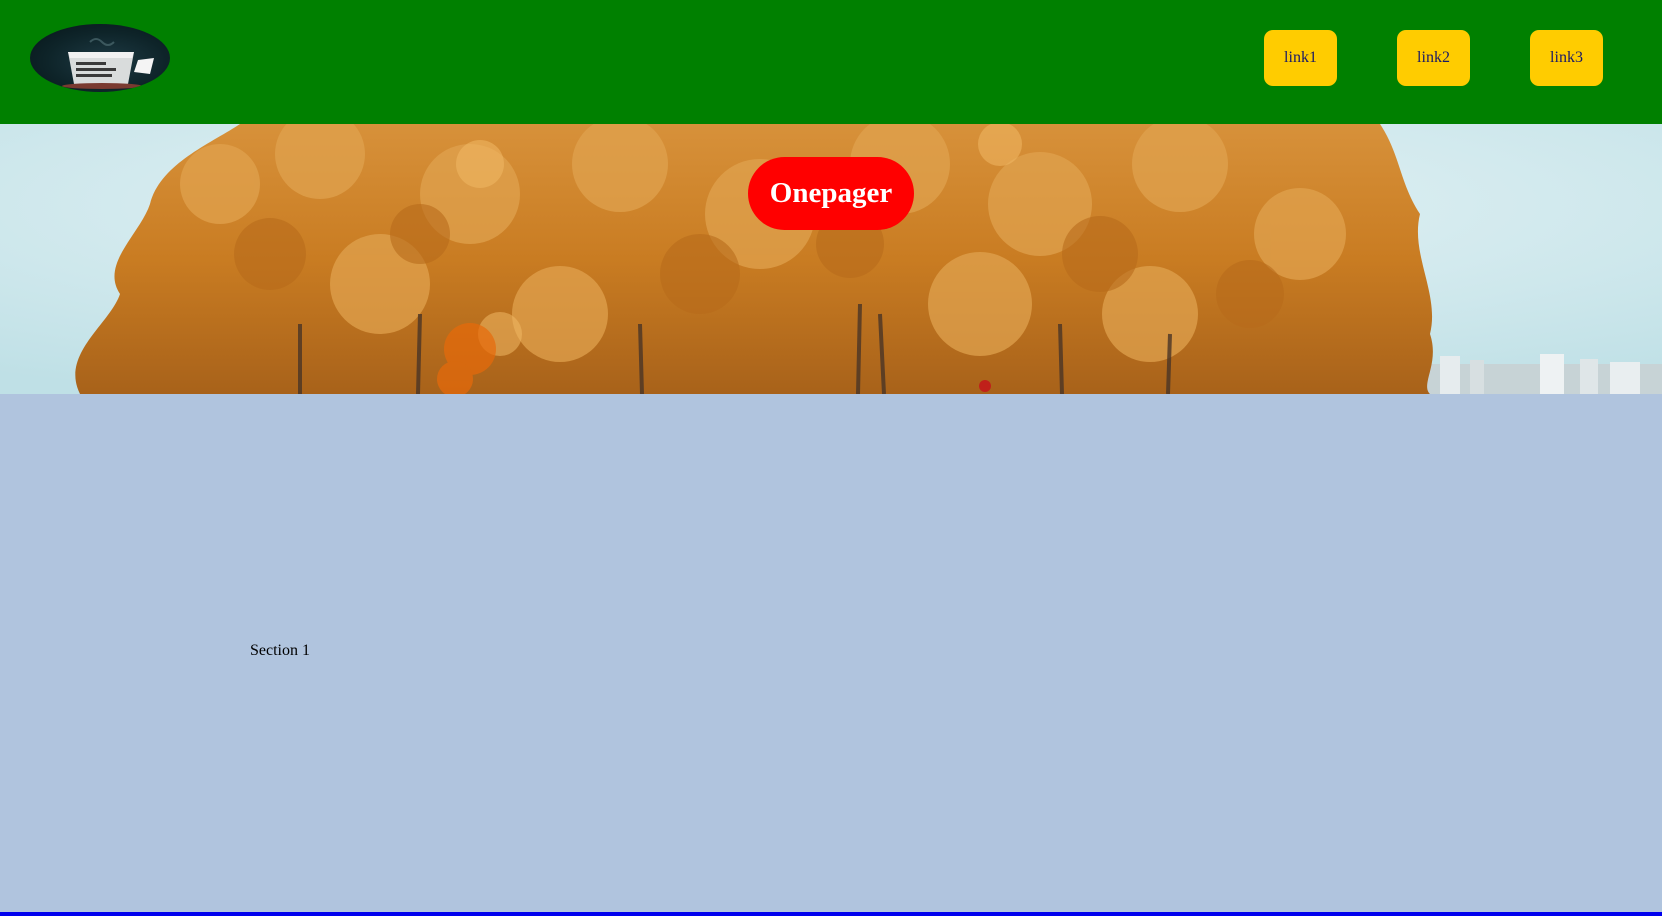 Image resolution: width=1662 pixels, height=916 pixels. What do you see at coordinates (1300, 58) in the screenshot?
I see `nav-link-1: link1` at bounding box center [1300, 58].